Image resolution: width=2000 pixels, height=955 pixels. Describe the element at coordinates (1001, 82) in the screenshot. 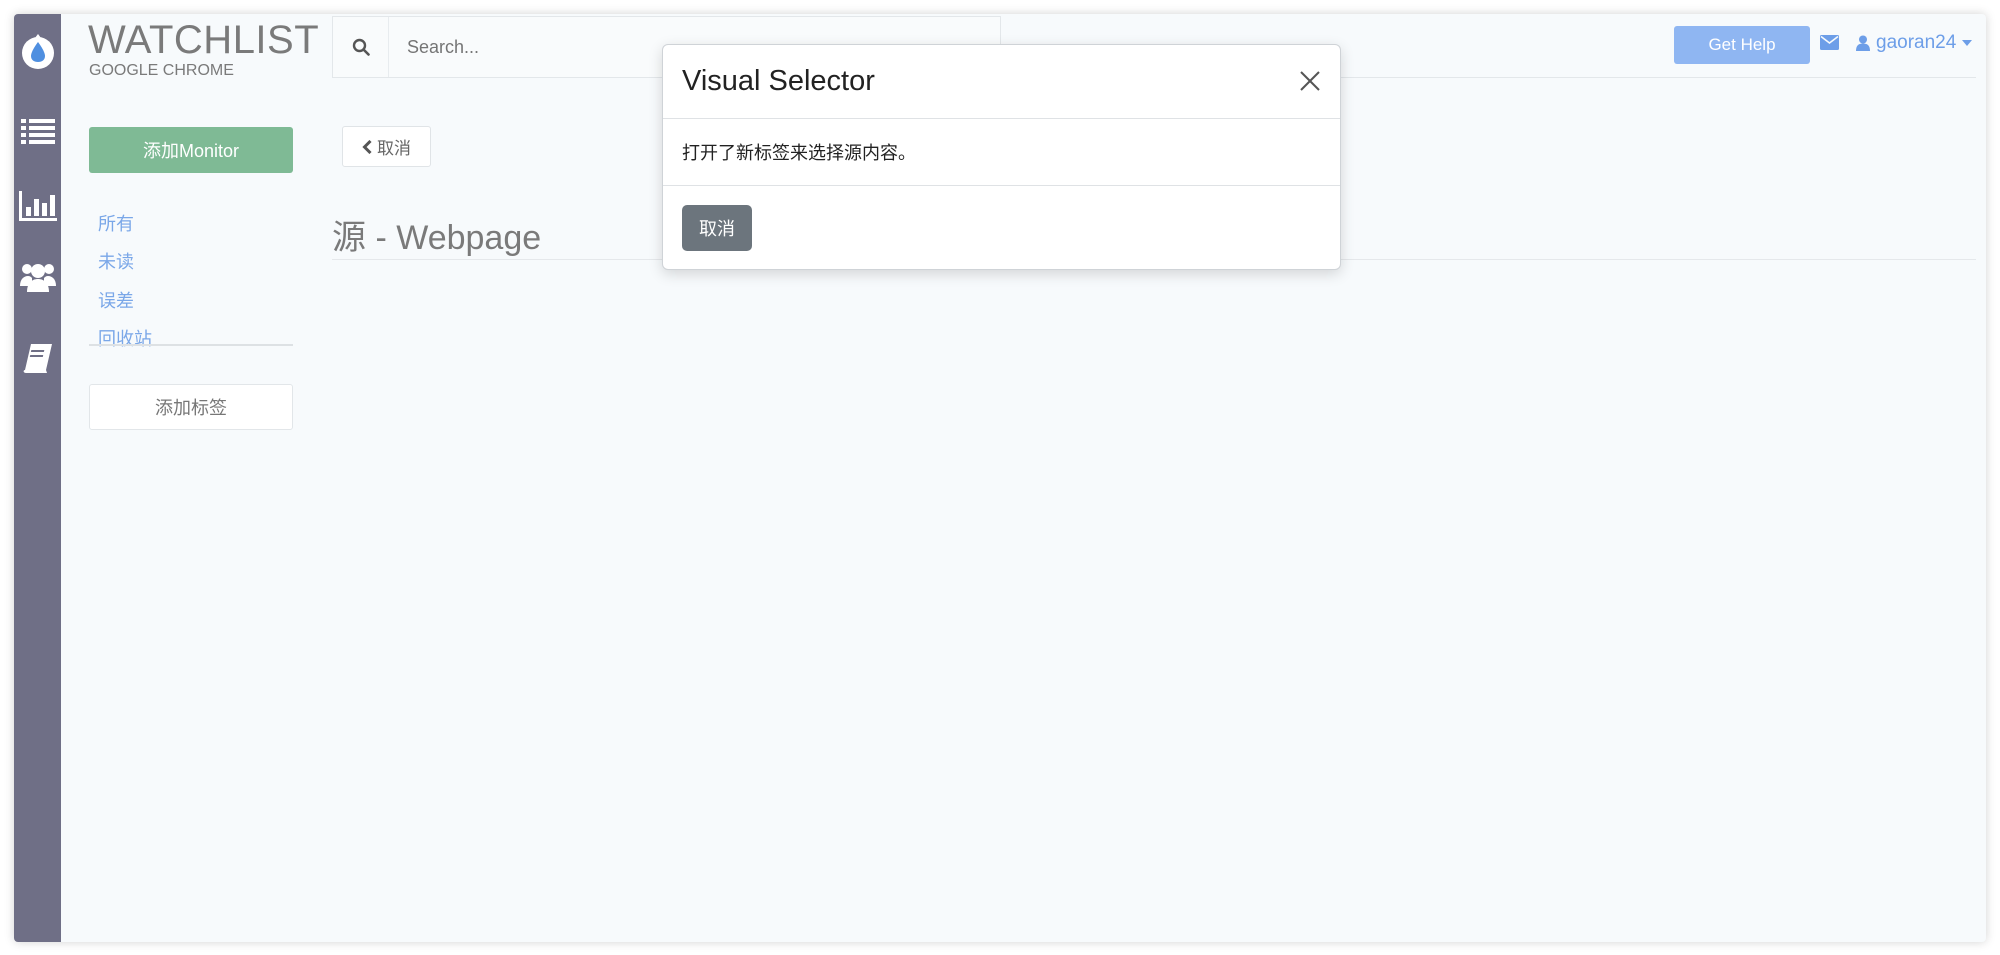

I see `modal-header: Visual Selector` at that location.